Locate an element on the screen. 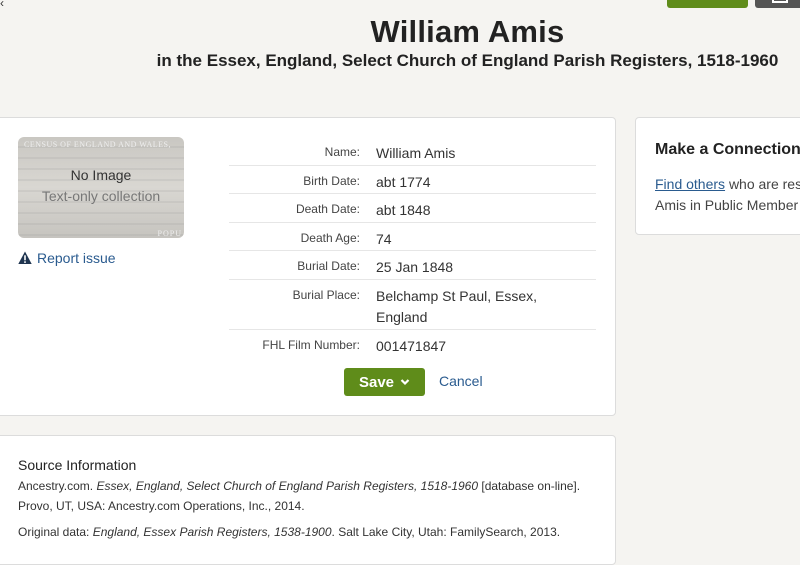 The image size is (800, 565). fact-row-death-age: Death Age: 74 is located at coordinates (412, 237).